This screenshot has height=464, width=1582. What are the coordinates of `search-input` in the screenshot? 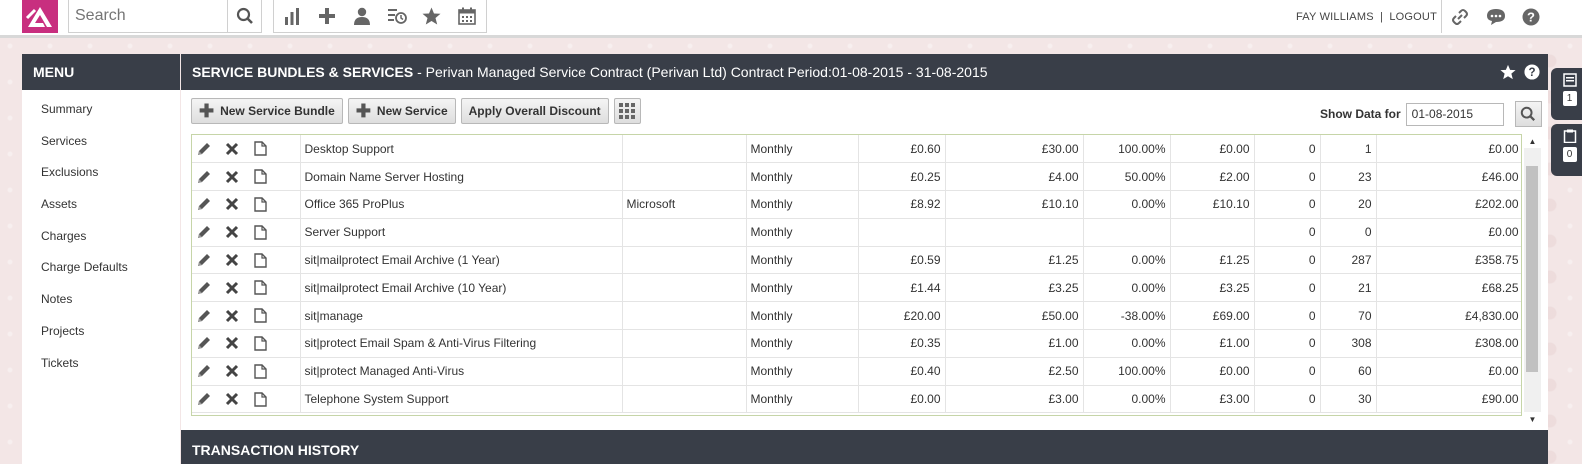 It's located at (149, 16).